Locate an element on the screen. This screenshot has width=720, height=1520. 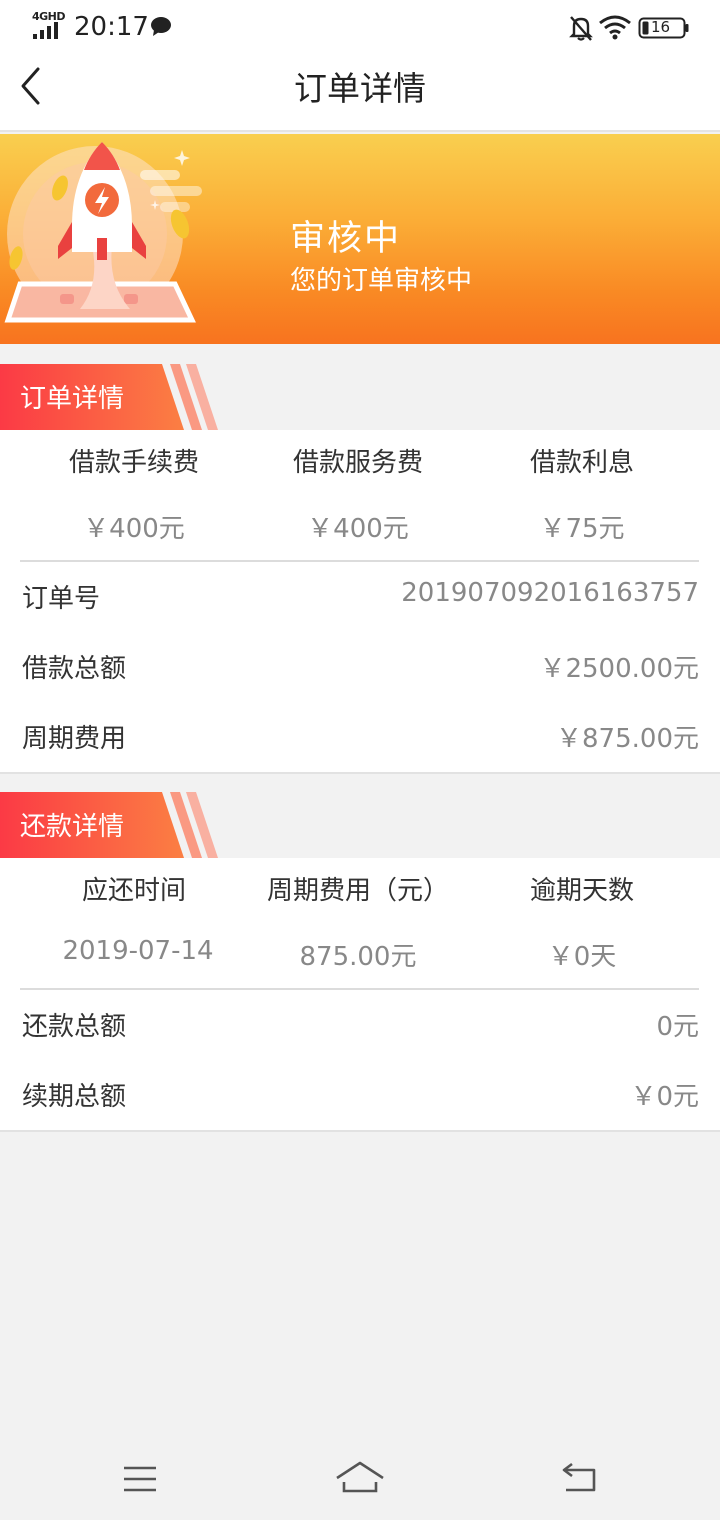
order-number-value: 20190709201616​3757 is located at coordinates (550, 593).